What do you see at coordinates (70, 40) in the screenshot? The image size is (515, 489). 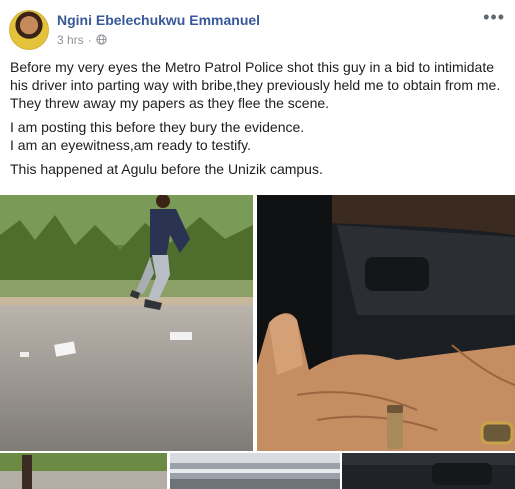 I see `post-timestamp: 3 hrs` at bounding box center [70, 40].